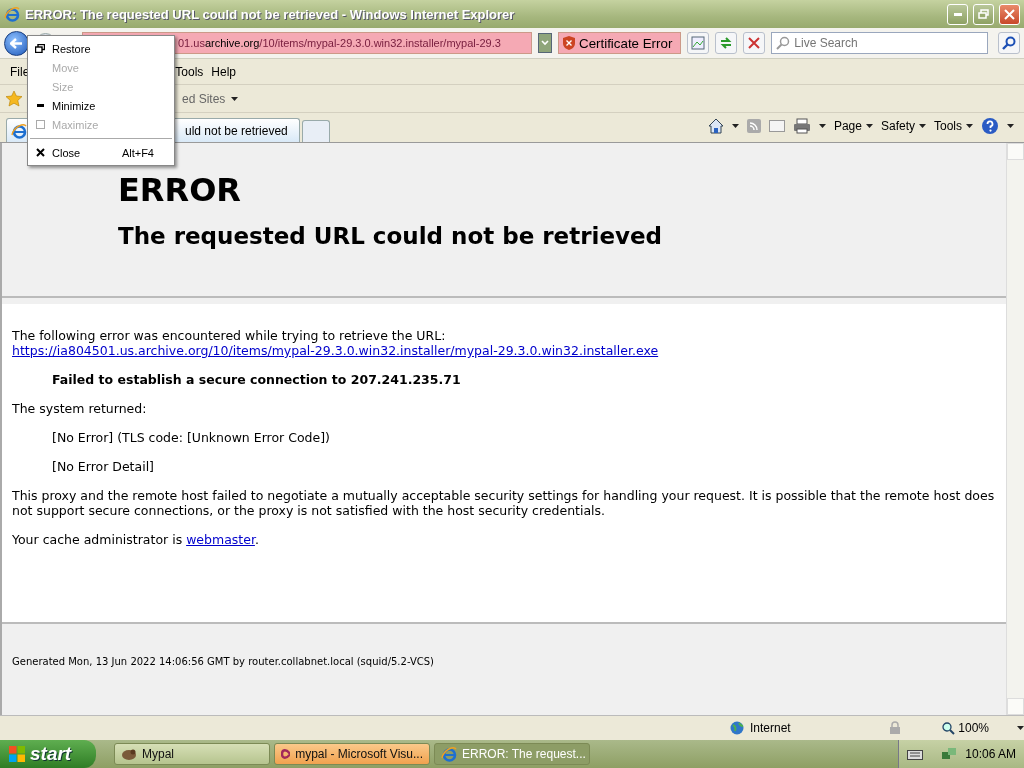 This screenshot has width=1024, height=768. What do you see at coordinates (990, 754) in the screenshot?
I see `clock: 10:06 AM` at bounding box center [990, 754].